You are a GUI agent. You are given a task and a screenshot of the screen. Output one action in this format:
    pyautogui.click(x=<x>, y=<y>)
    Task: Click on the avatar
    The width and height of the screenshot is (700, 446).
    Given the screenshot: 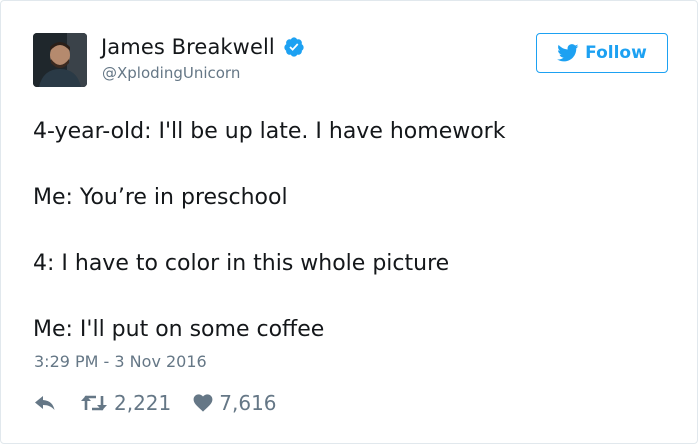 What is the action you would take?
    pyautogui.click(x=60, y=60)
    